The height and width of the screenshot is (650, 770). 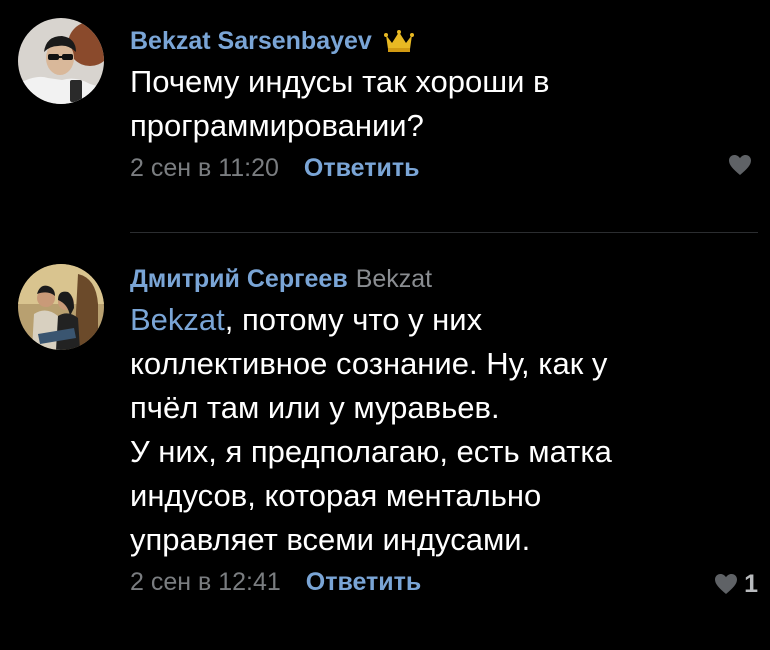 I want to click on comment-meta: 2 сен в 12:41 Ответить 1, so click(x=450, y=582).